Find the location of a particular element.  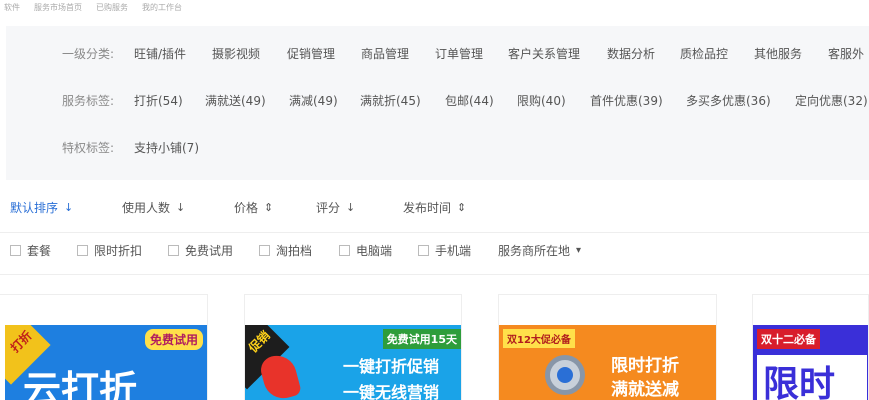

filter-item: 满减(49) is located at coordinates (313, 100).